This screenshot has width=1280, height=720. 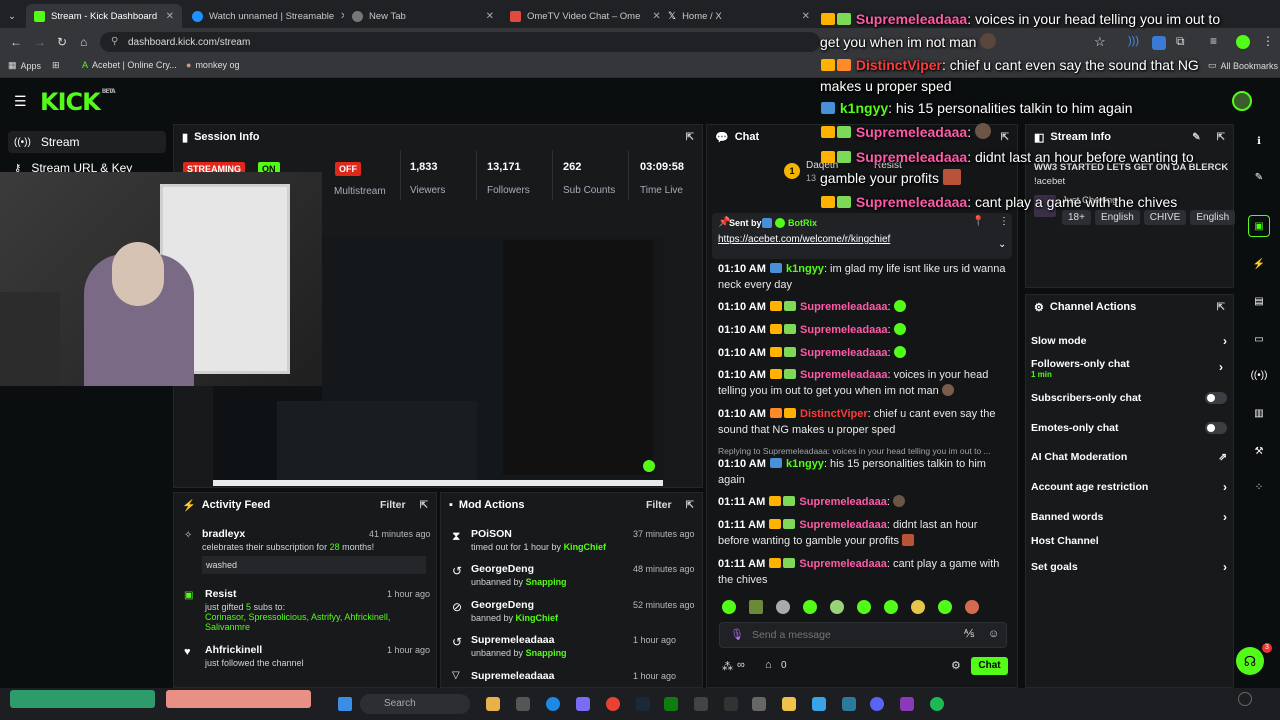 I want to click on action-set-goals: Set goals ›, so click(x=1129, y=567).